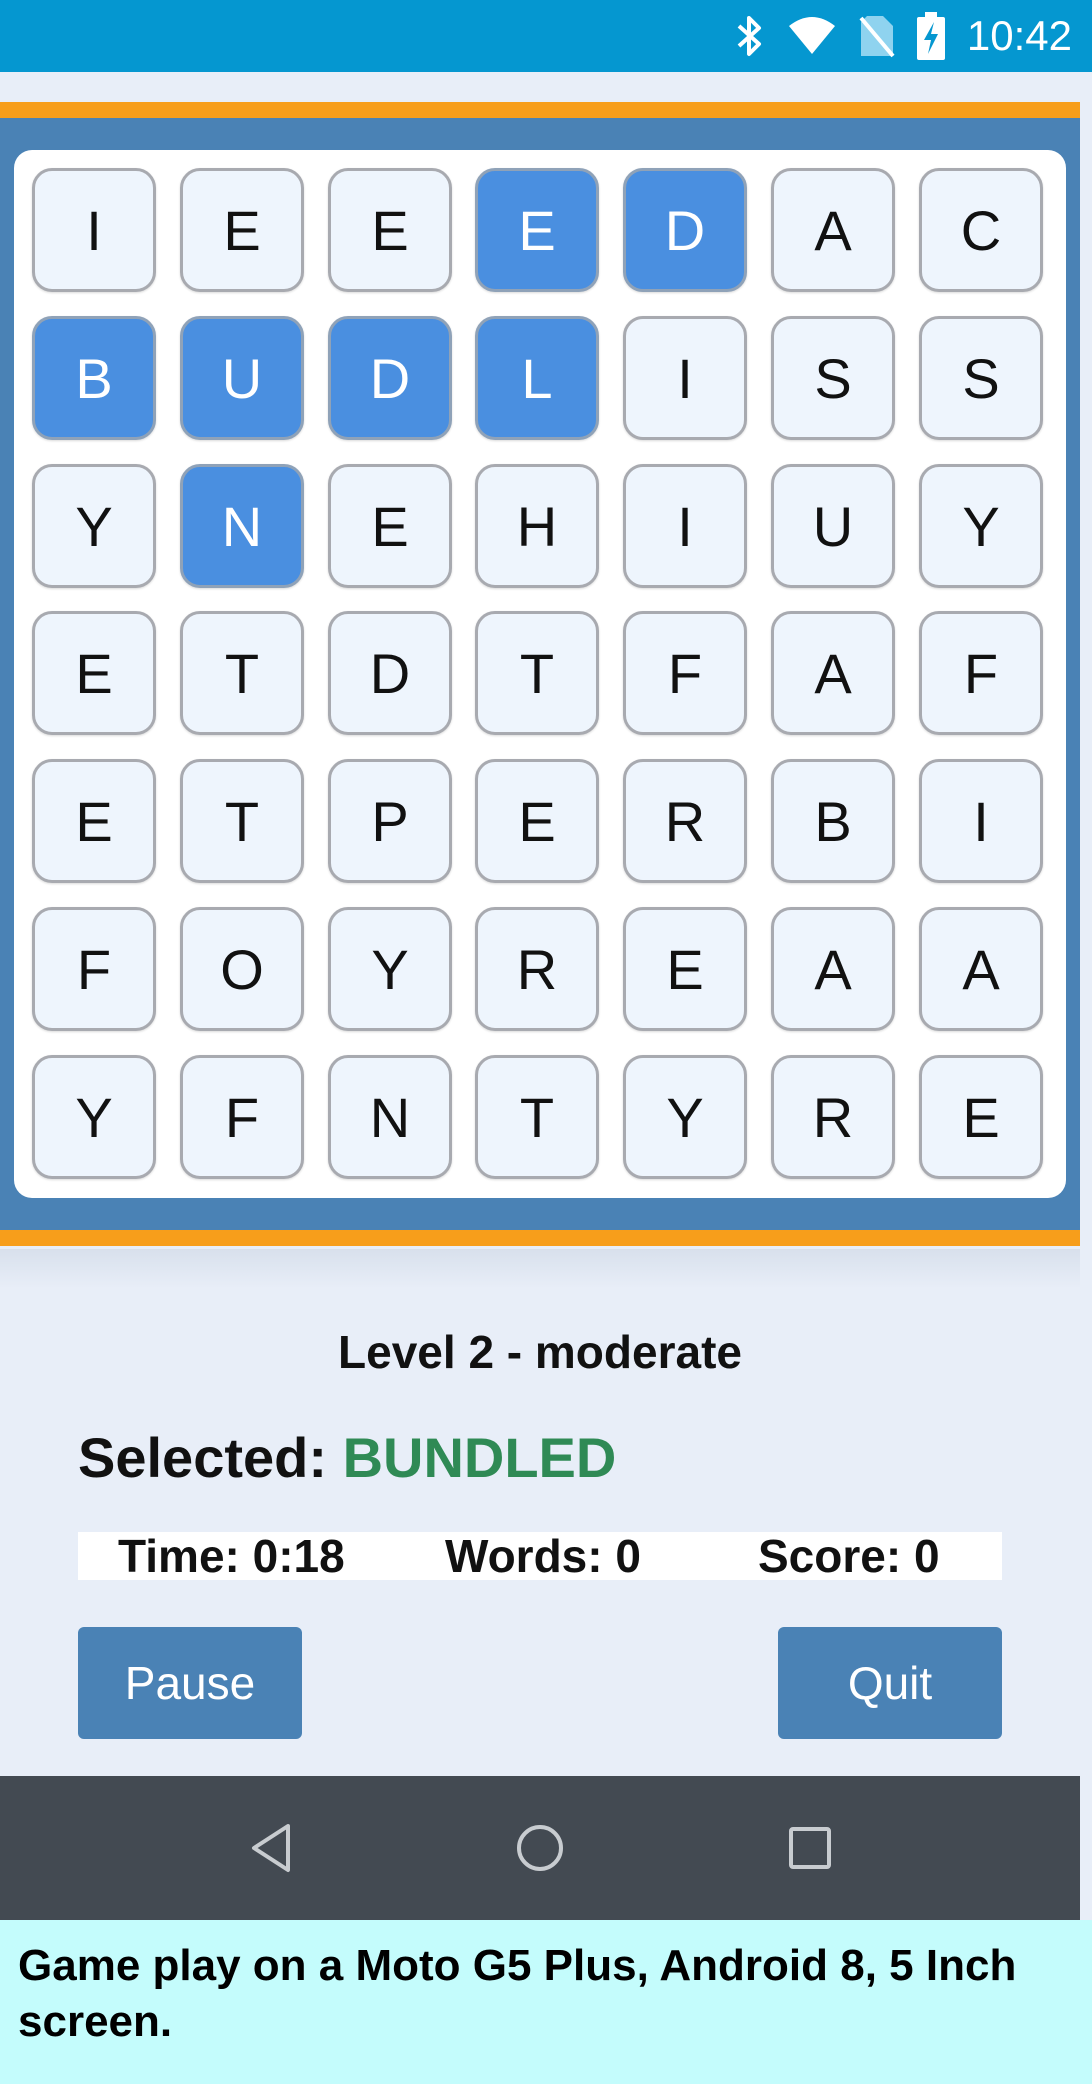 Image resolution: width=1092 pixels, height=2084 pixels. I want to click on bottom-accent-line, so click(540, 1238).